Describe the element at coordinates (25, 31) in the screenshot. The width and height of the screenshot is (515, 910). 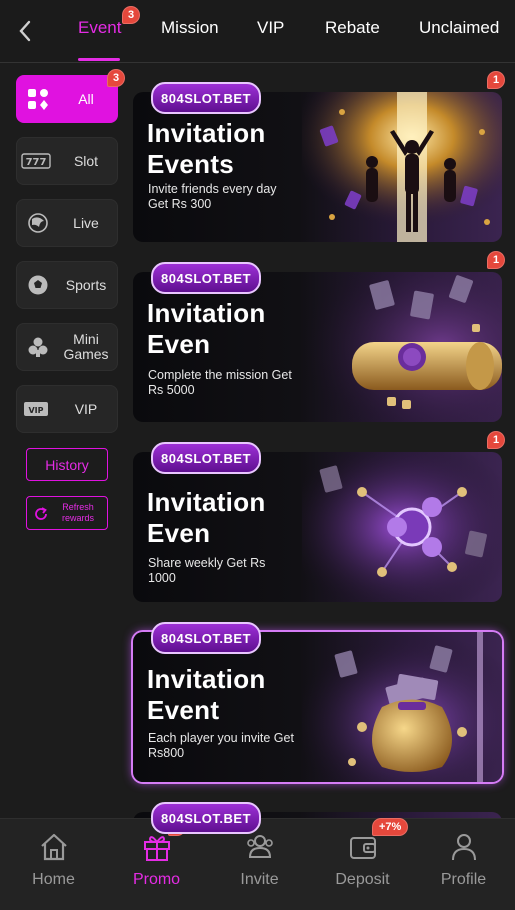
I see `back-arrow-icon` at that location.